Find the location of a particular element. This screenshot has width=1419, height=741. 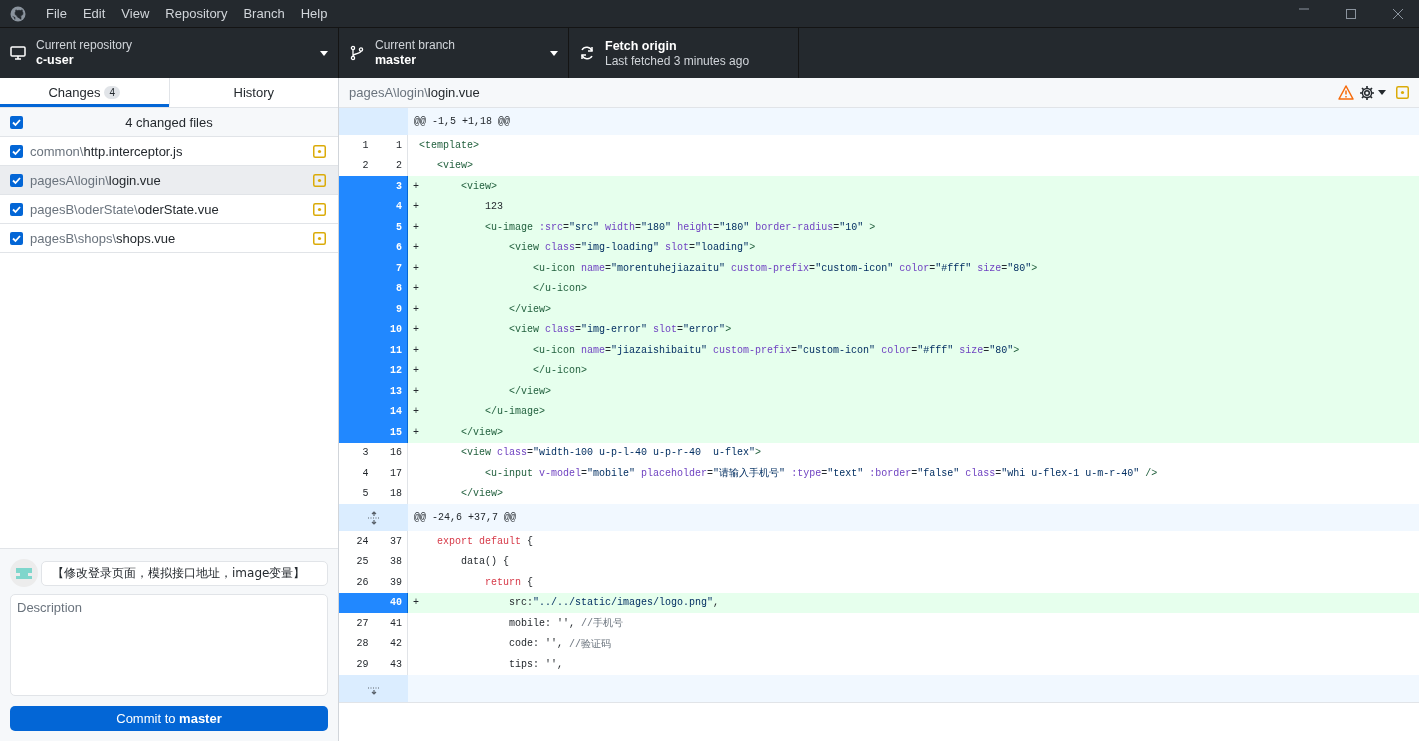

menu-item: View is located at coordinates (135, 13).